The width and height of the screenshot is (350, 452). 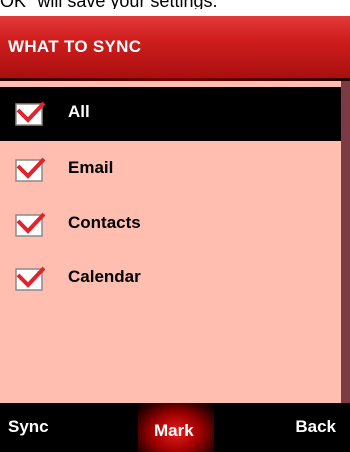 What do you see at coordinates (175, 47) in the screenshot?
I see `title-bar: WHAT TO SYNC` at bounding box center [175, 47].